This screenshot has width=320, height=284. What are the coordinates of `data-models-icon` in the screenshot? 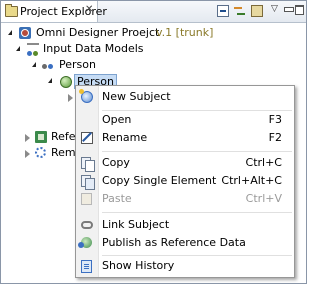 It's located at (33, 49).